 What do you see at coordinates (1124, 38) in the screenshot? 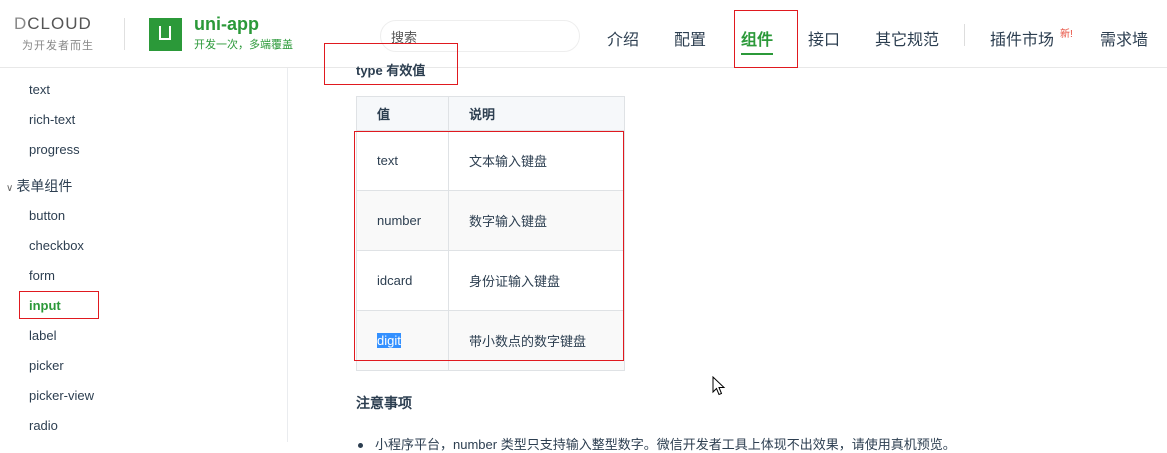
I see `nav-requests-wall: 需求墙` at bounding box center [1124, 38].